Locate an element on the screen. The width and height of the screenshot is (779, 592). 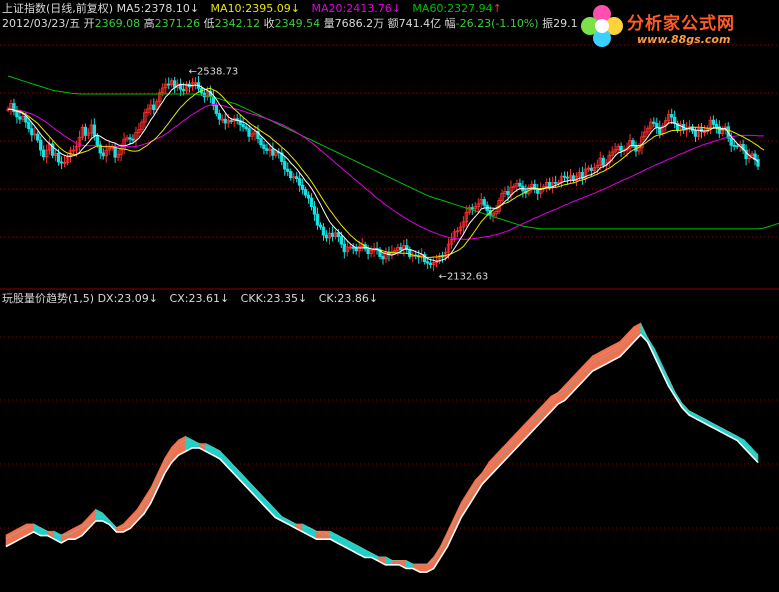
volume-label: 量 is located at coordinates (329, 23).